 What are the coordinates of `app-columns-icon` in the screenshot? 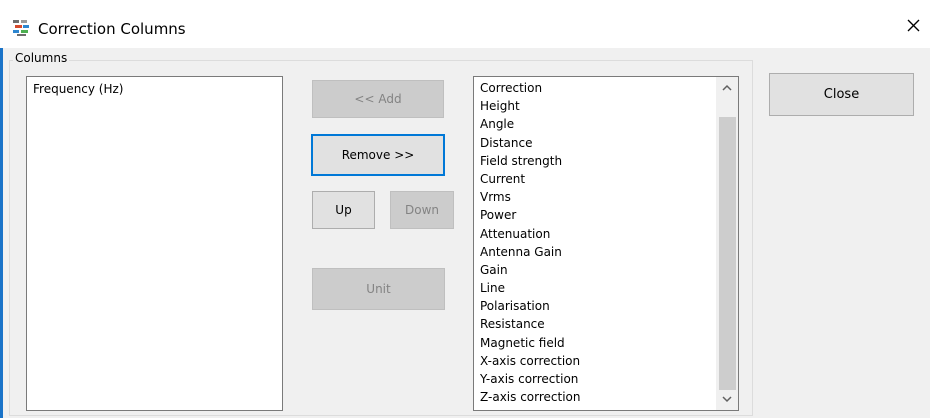 It's located at (21, 28).